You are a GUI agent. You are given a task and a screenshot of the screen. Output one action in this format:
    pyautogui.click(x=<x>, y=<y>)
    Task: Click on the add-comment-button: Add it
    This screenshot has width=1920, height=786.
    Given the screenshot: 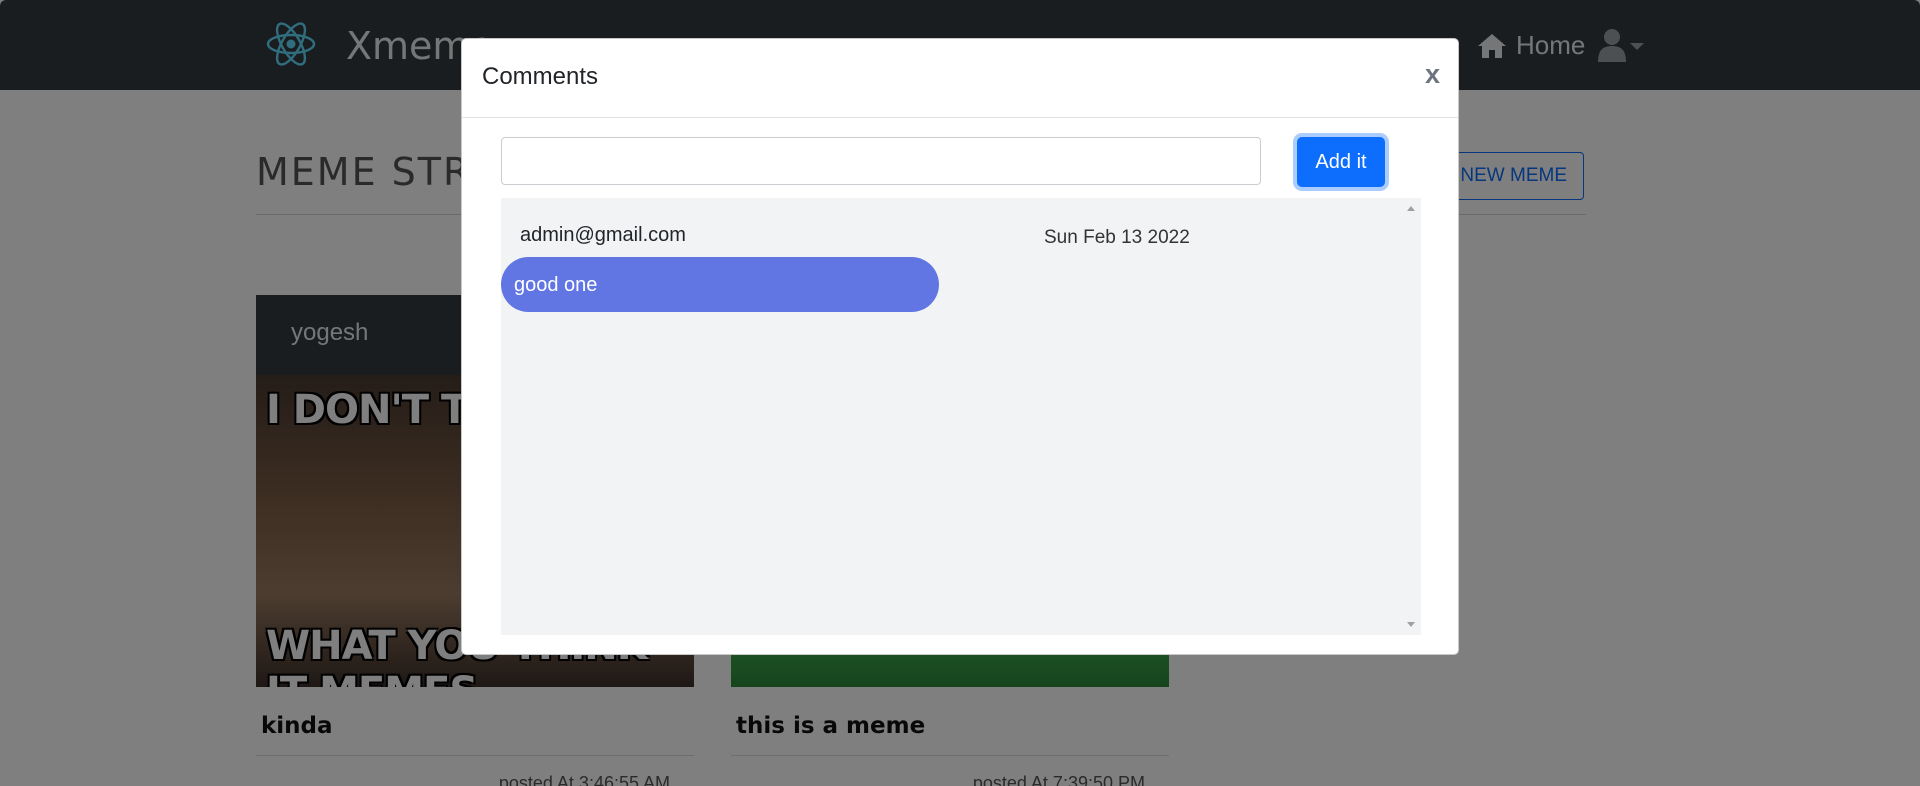 What is the action you would take?
    pyautogui.click(x=1341, y=162)
    